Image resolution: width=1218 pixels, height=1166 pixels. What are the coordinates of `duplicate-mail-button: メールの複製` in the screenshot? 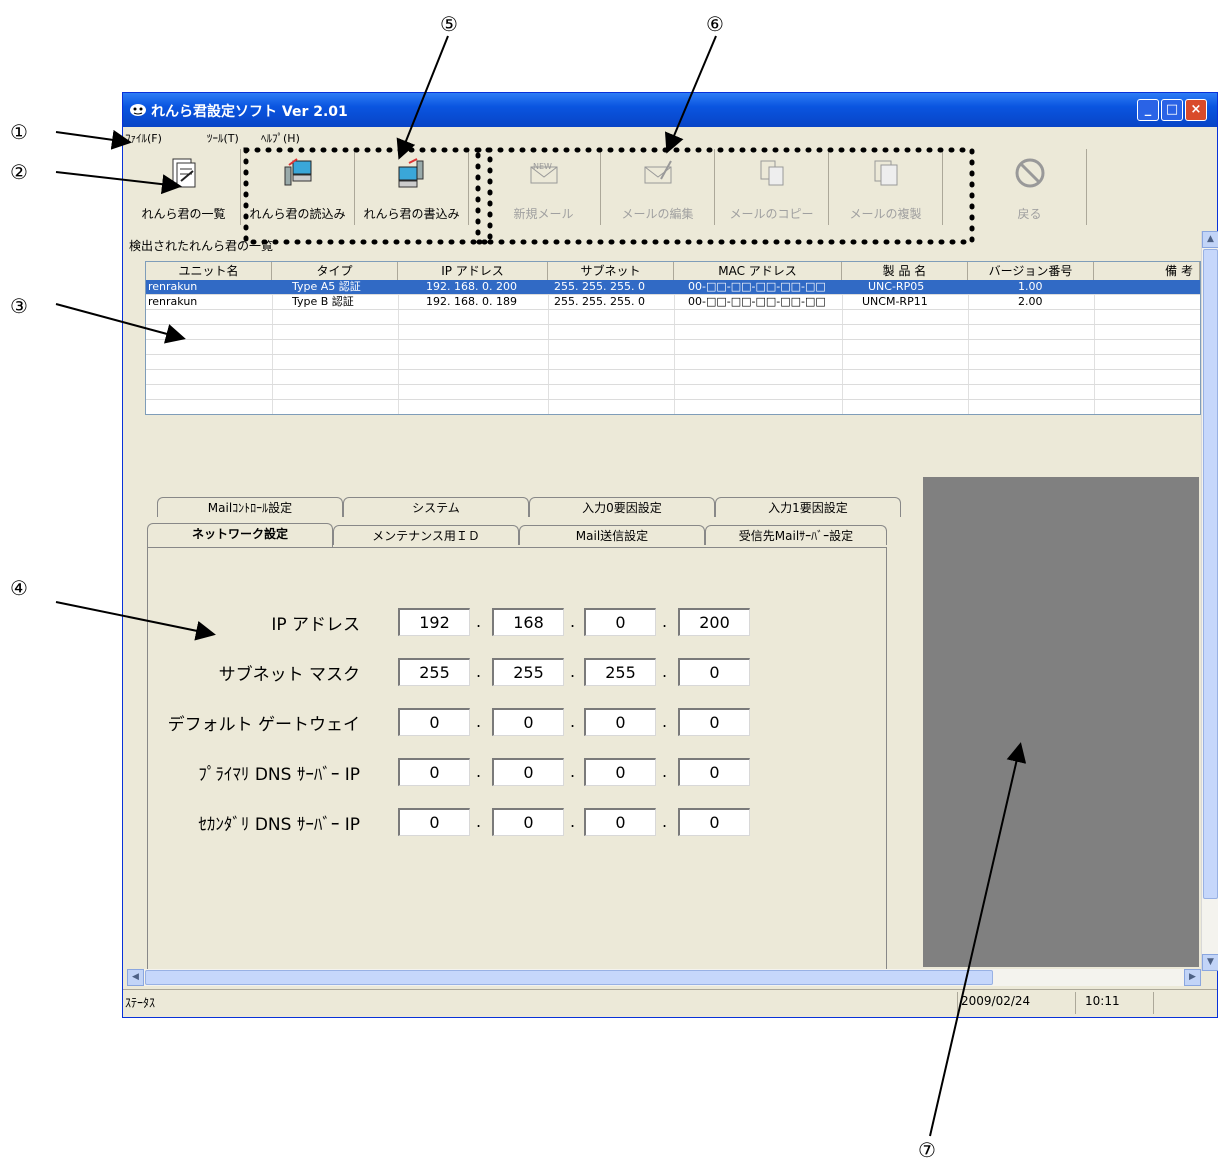 It's located at (886, 187).